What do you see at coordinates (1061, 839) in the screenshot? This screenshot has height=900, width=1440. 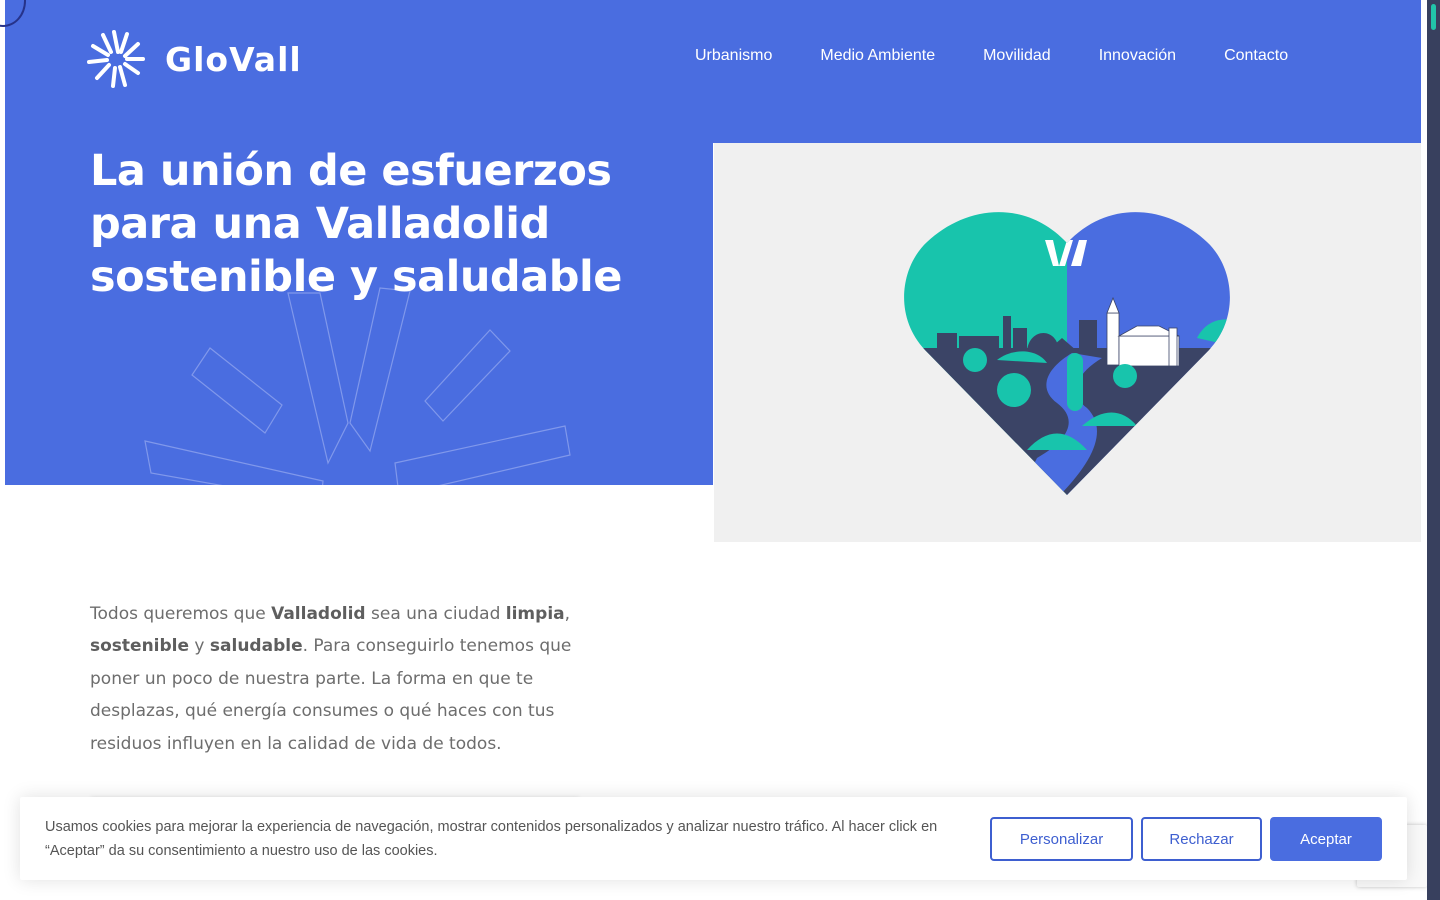 I see `customize-button: Personalizar` at bounding box center [1061, 839].